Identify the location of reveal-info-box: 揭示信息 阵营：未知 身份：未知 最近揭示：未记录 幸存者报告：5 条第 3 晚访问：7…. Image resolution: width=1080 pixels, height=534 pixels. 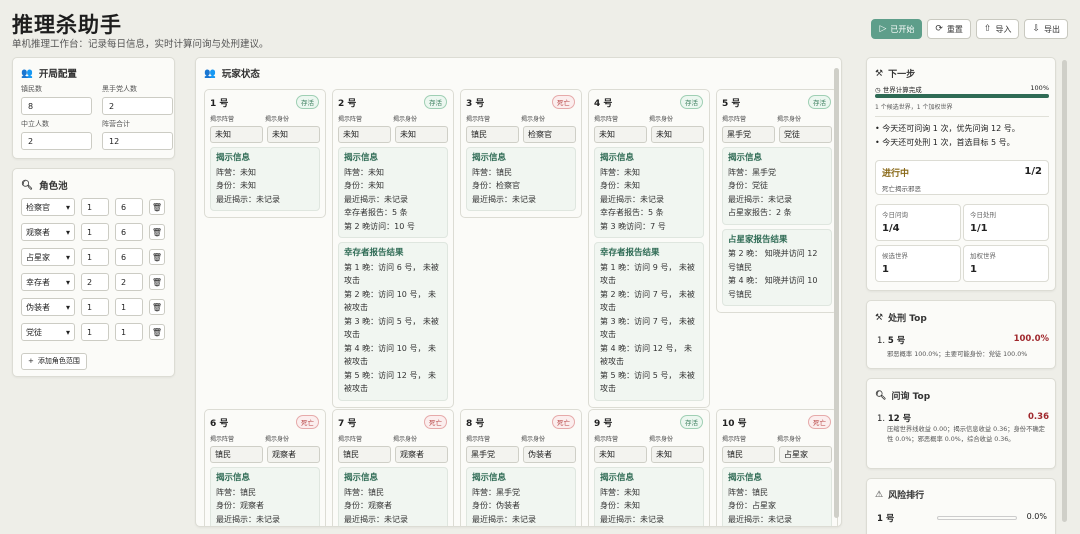
(649, 192).